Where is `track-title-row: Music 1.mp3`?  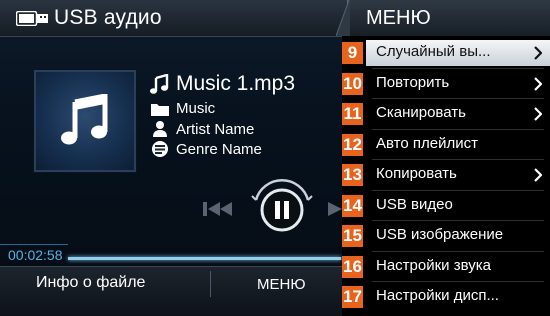
track-title-row: Music 1.mp3 is located at coordinates (222, 84).